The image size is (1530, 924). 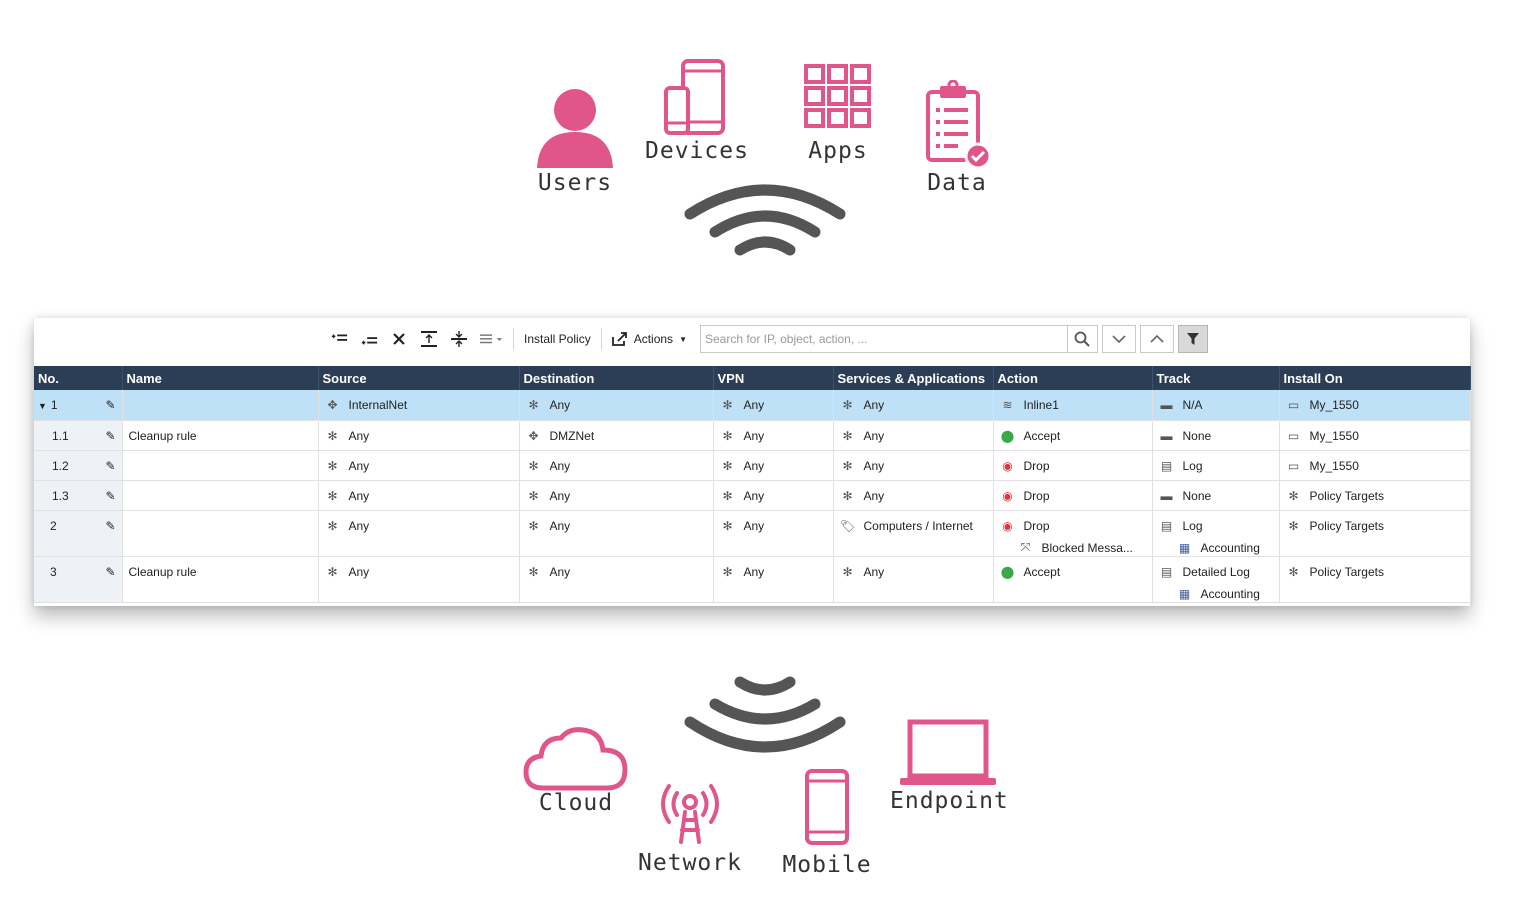 What do you see at coordinates (773, 378) in the screenshot?
I see `column-header: VPN` at bounding box center [773, 378].